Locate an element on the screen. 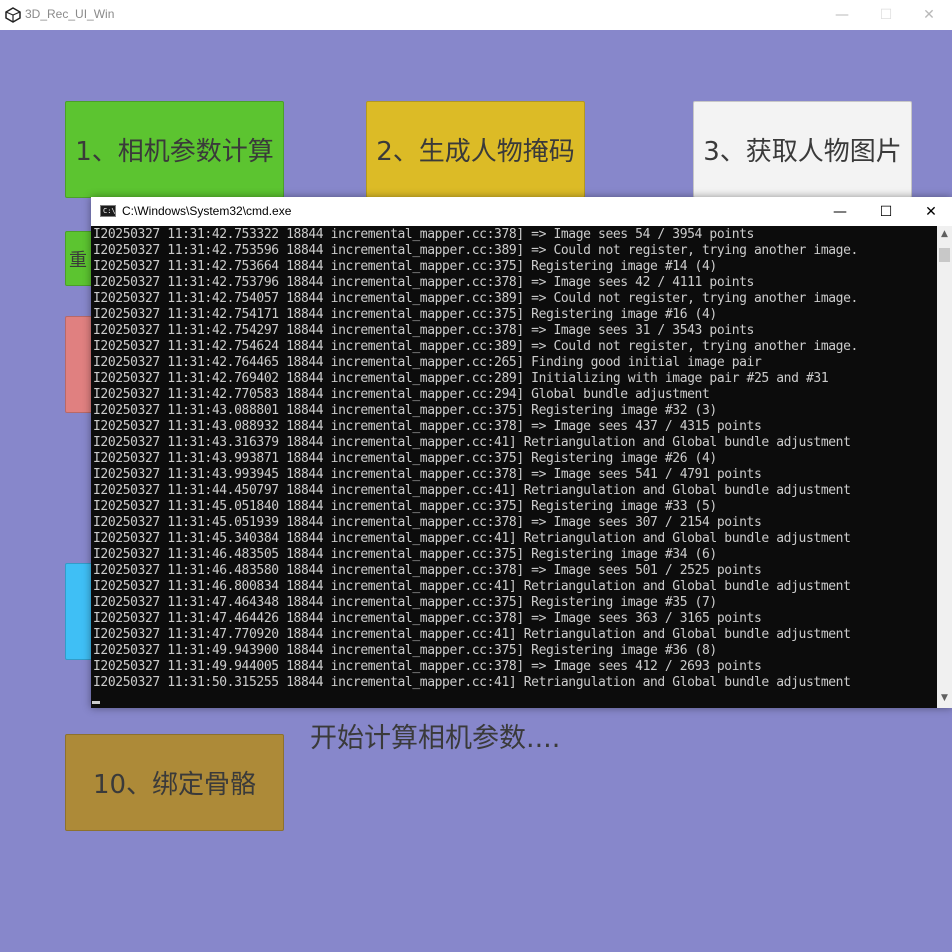  camera-params-label: 1、相机参数计算 is located at coordinates (174, 152).